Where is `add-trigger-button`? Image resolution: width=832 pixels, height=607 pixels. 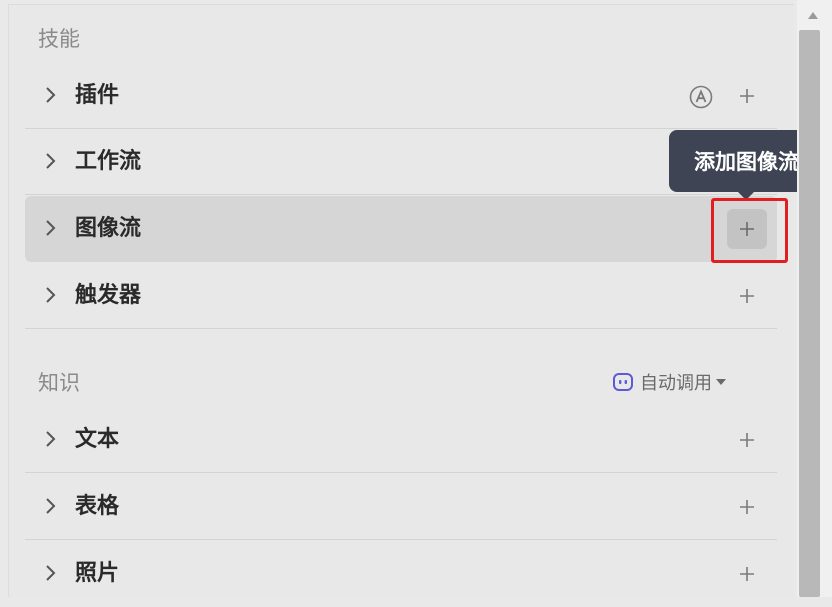 add-trigger-button is located at coordinates (747, 296).